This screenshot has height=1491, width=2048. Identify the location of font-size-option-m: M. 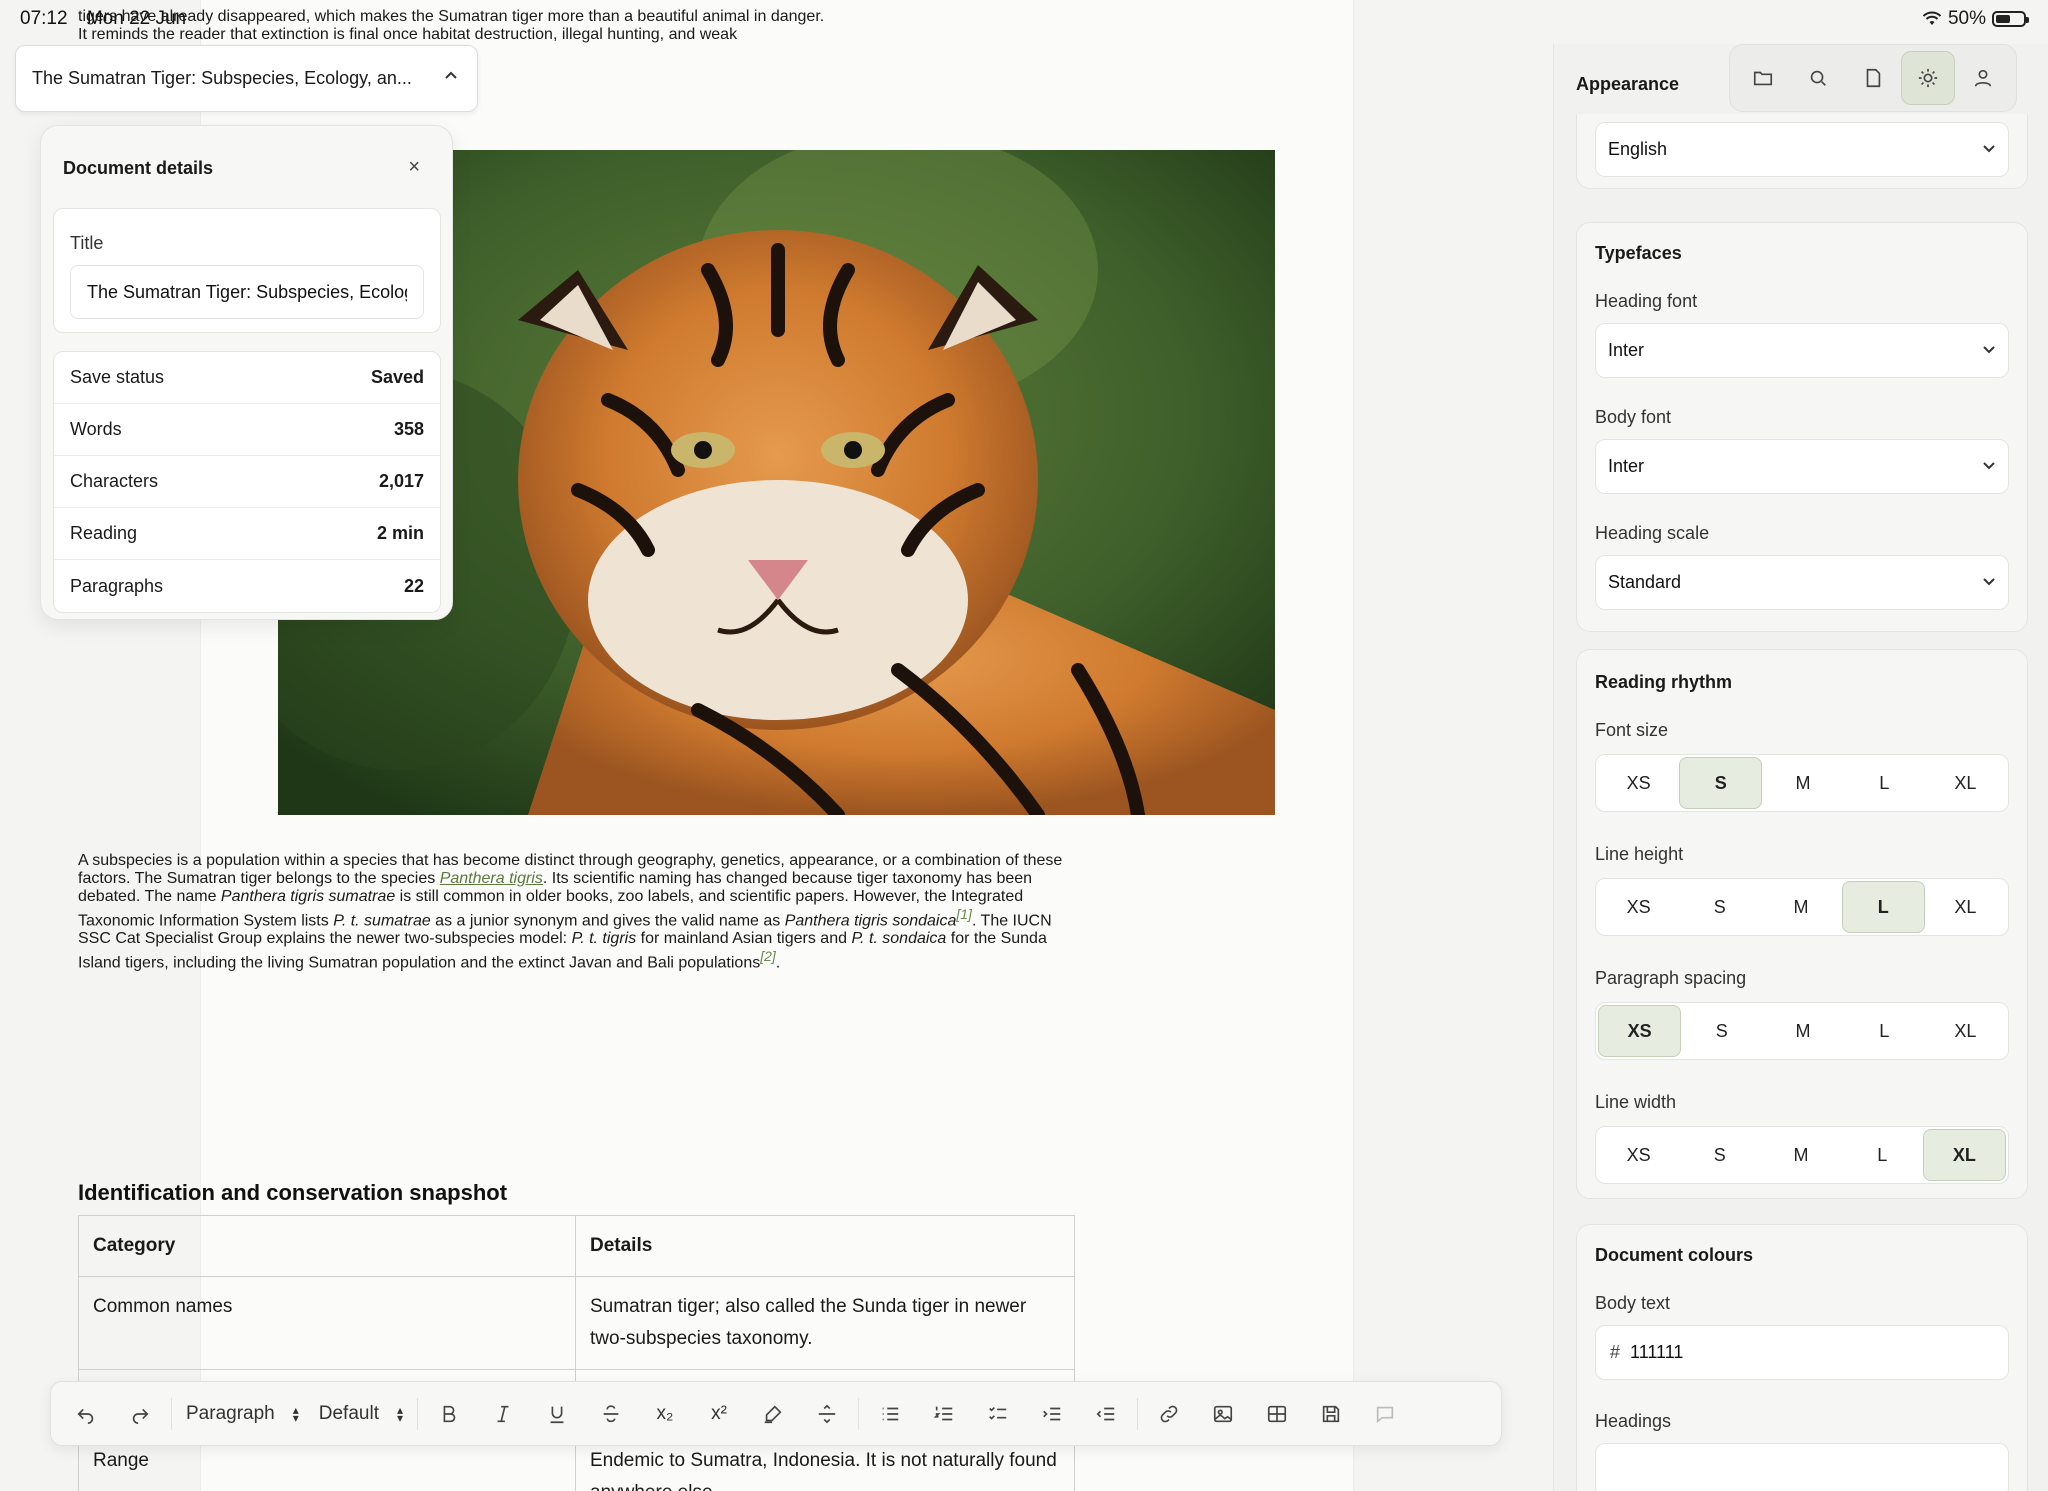
(1802, 783).